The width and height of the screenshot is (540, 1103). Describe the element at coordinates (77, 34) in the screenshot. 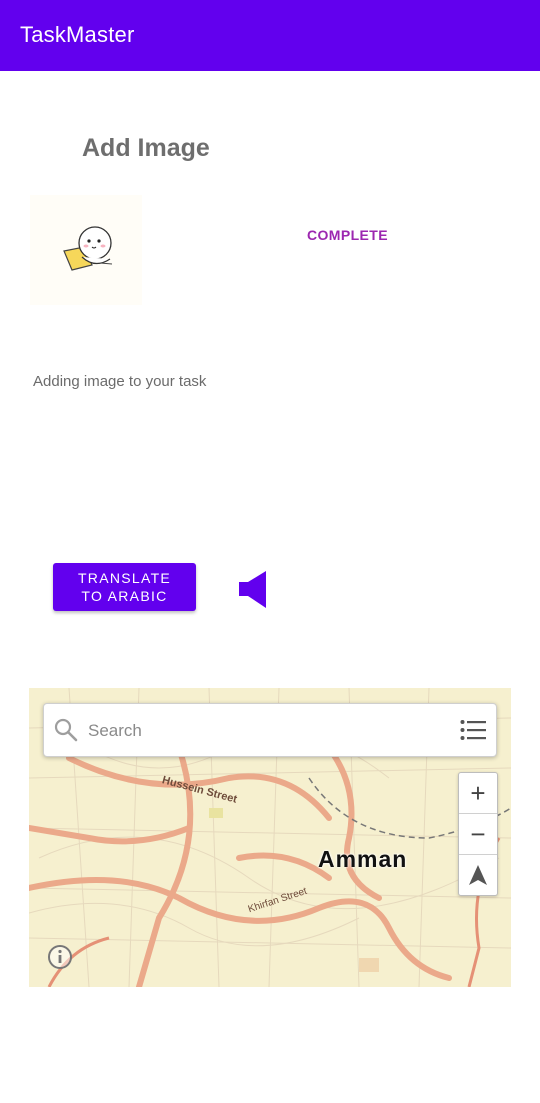

I see `app-title: TaskMaster` at that location.